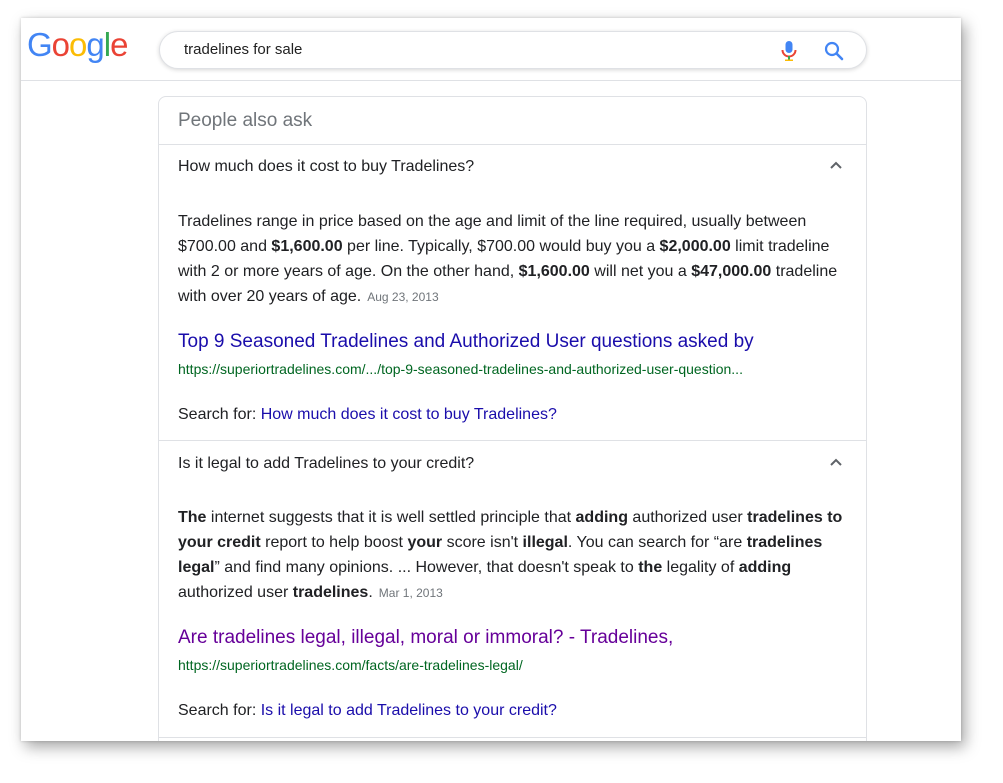  I want to click on answer-bold-segment: illegal, so click(545, 542).